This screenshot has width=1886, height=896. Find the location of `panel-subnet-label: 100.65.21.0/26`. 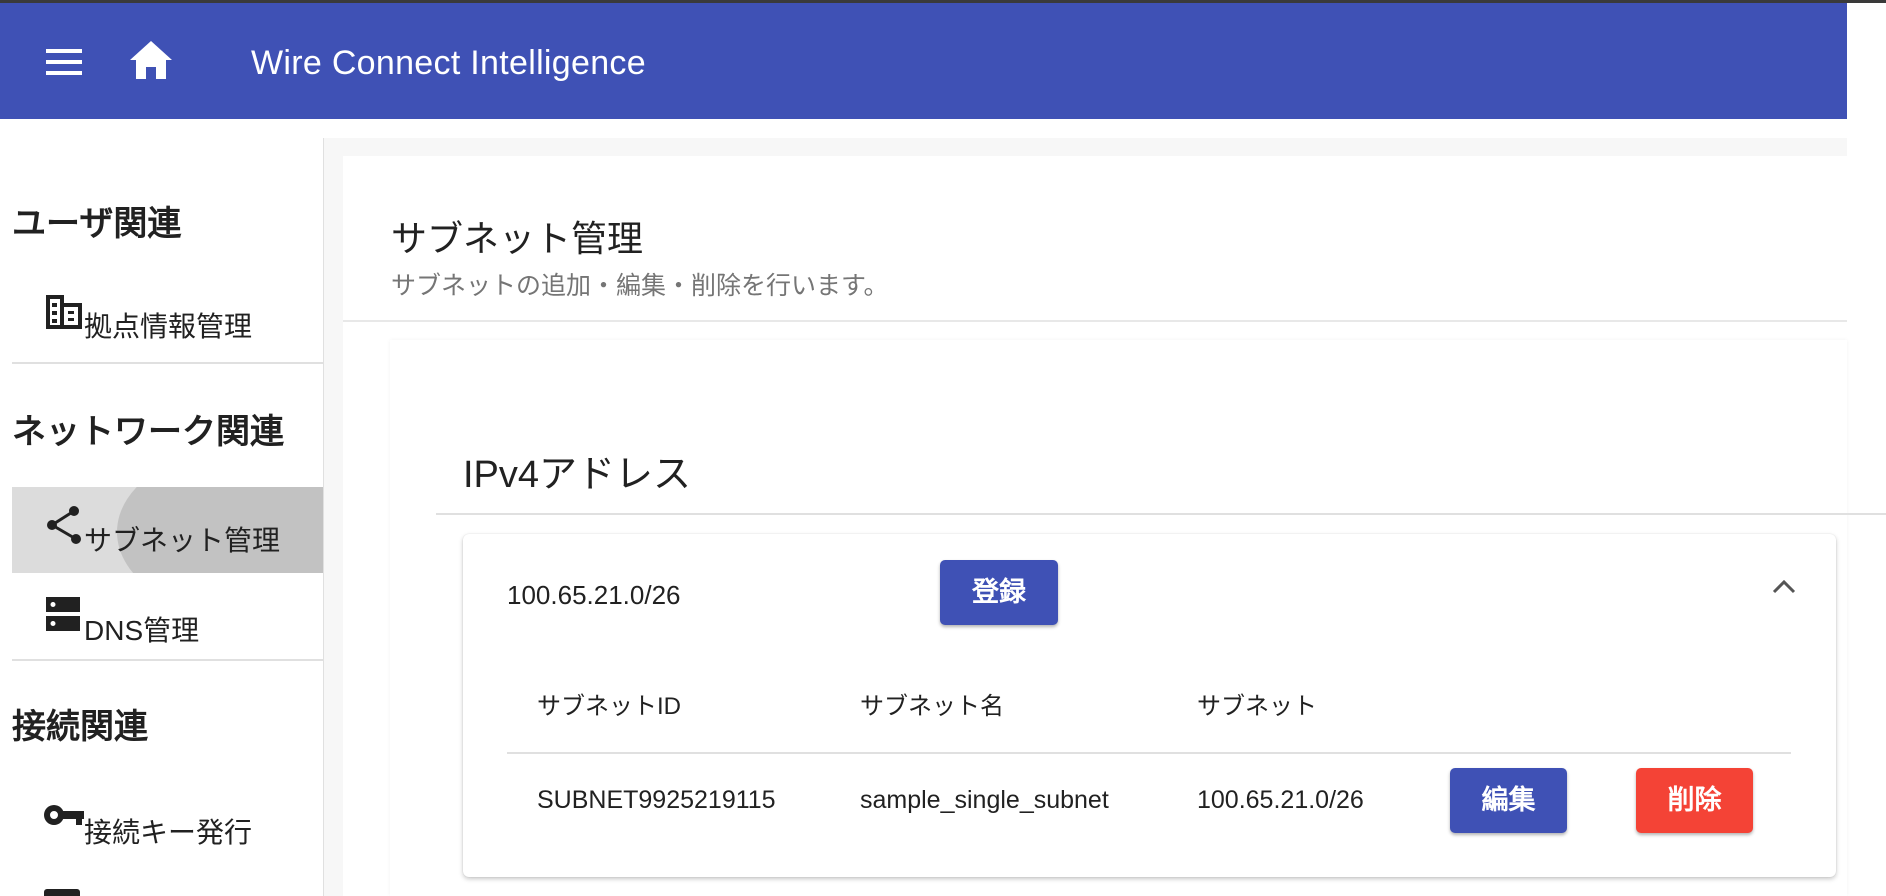

panel-subnet-label: 100.65.21.0/26 is located at coordinates (594, 595).